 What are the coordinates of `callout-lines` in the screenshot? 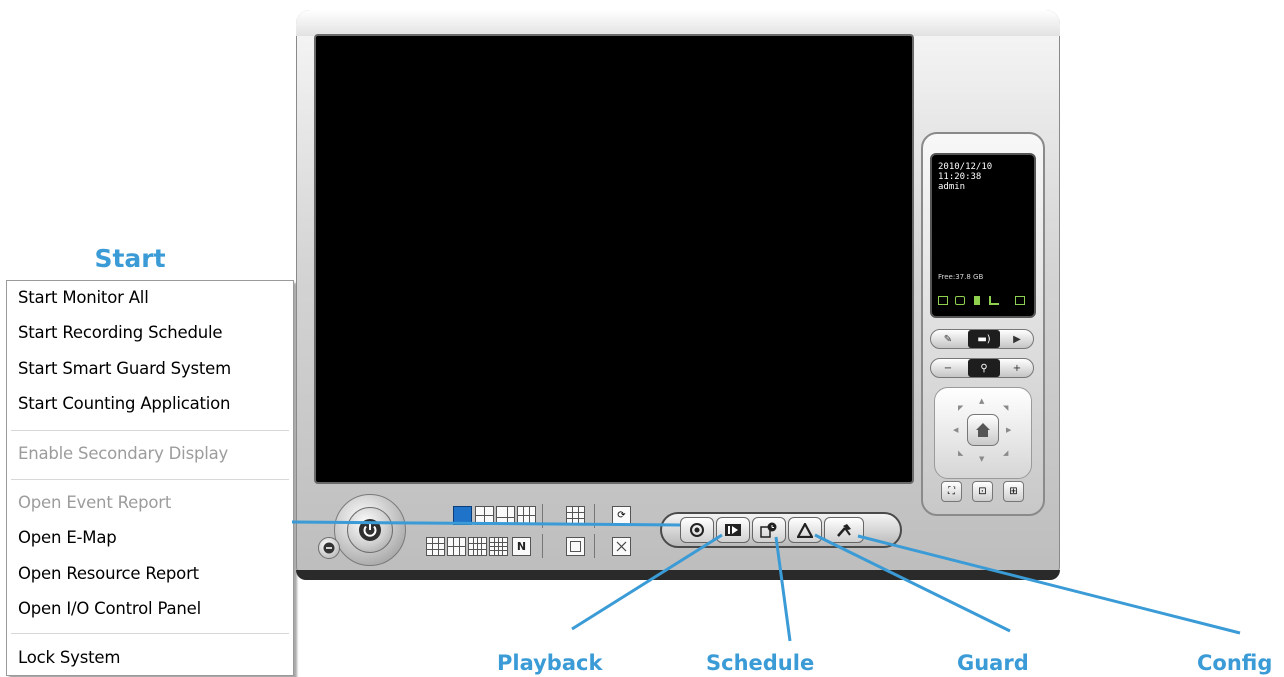 It's located at (766, 581).